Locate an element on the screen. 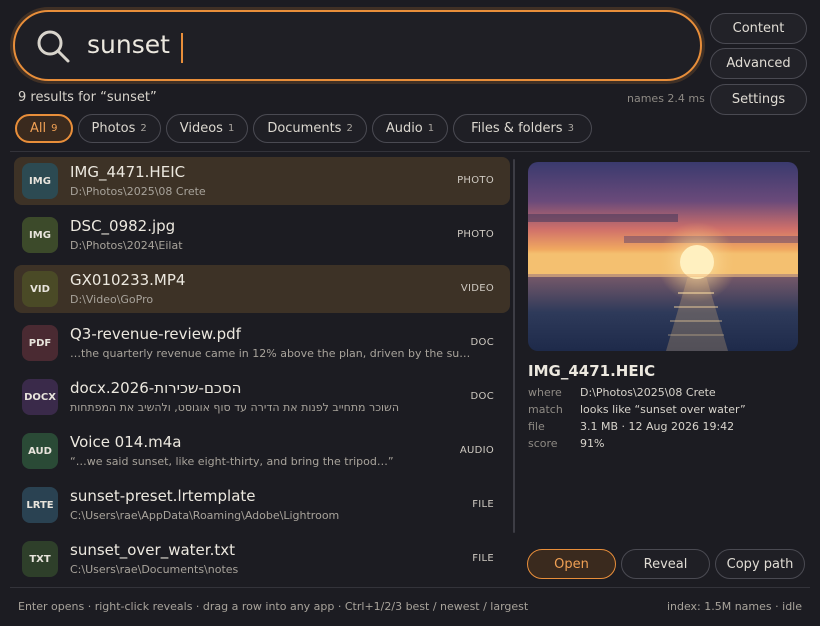  filter-files-folders: Files & folders 3 is located at coordinates (522, 128).